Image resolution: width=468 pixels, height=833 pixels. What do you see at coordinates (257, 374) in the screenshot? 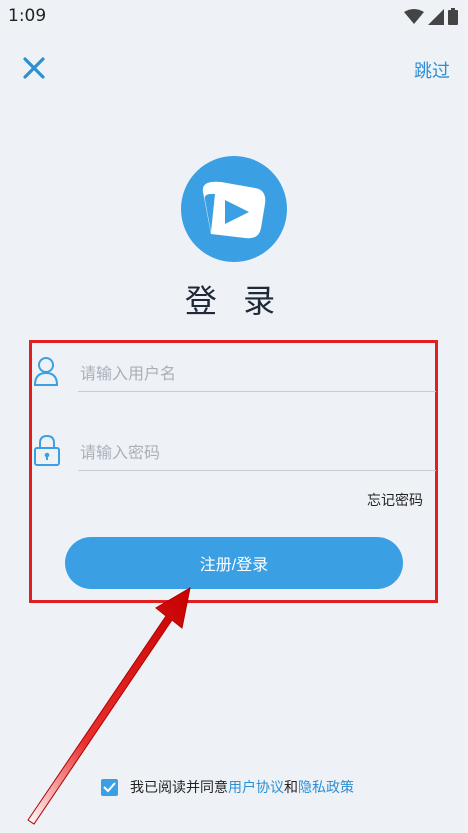
I see `username-input` at bounding box center [257, 374].